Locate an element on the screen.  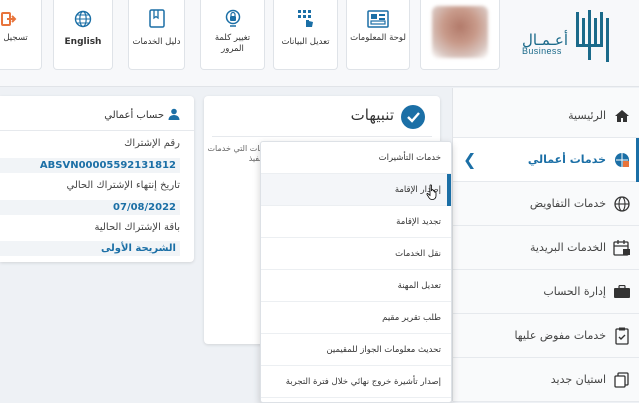
language-button: English is located at coordinates (83, 35).